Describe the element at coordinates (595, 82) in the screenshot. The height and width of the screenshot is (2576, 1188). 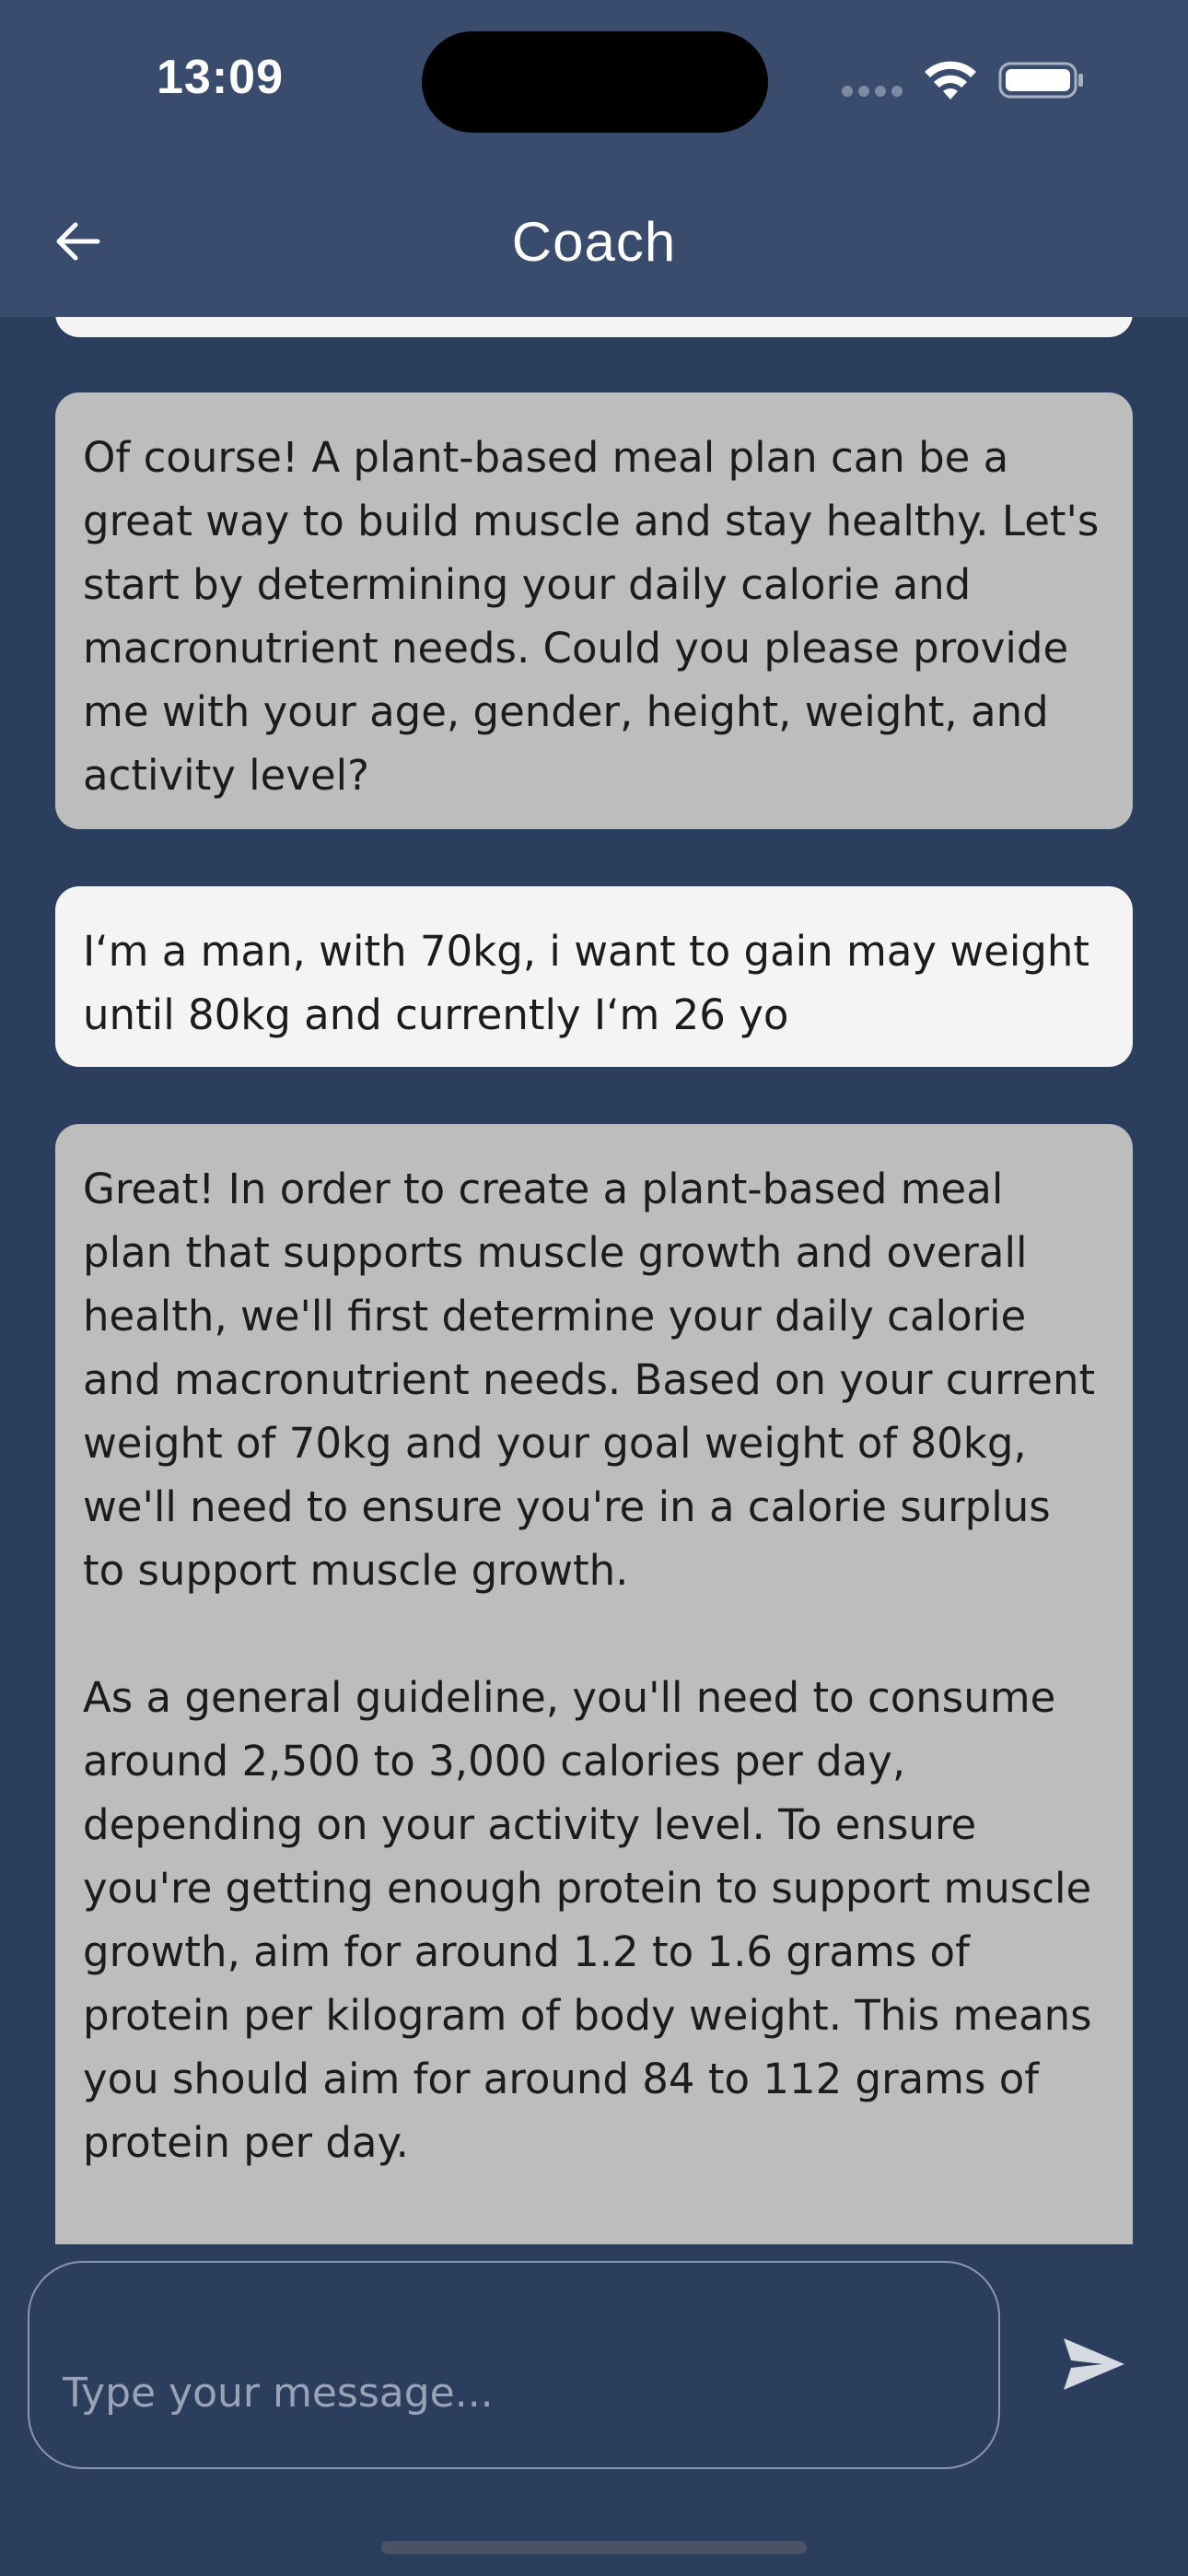
I see `dynamic-island` at that location.